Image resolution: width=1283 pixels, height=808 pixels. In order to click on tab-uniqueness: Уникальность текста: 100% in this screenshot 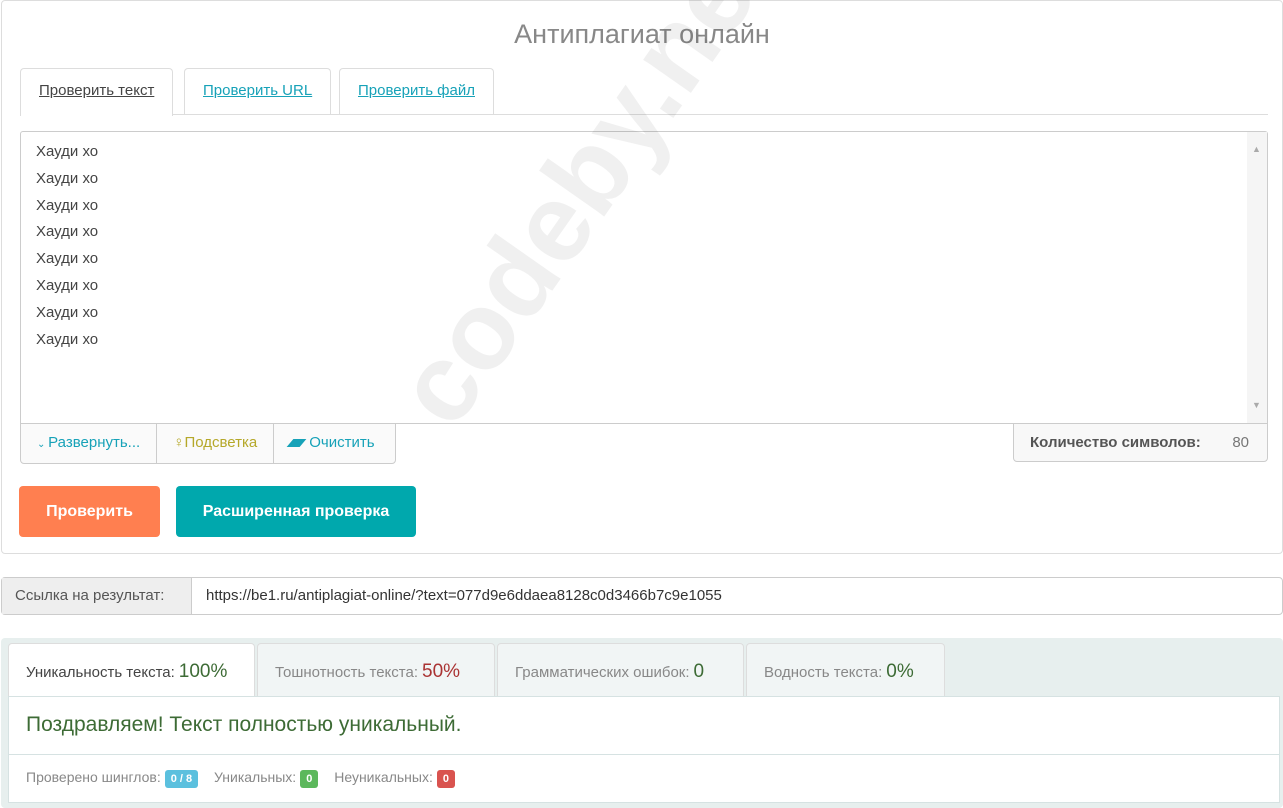, I will do `click(131, 670)`.